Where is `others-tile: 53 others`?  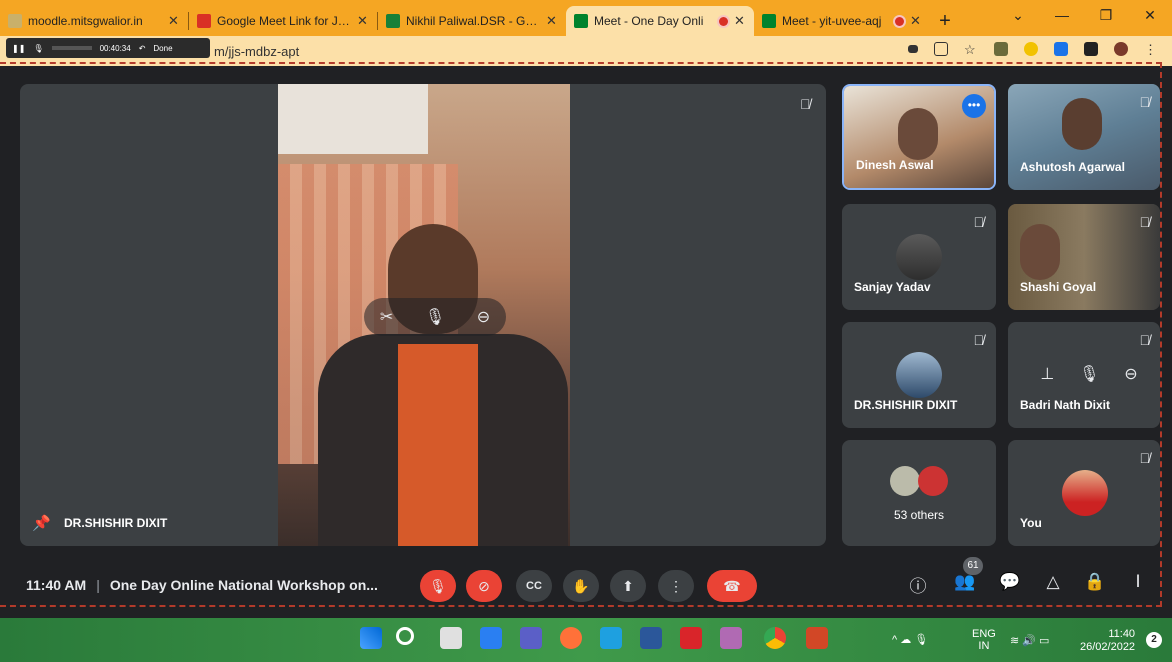
others-tile: 53 others is located at coordinates (919, 493).